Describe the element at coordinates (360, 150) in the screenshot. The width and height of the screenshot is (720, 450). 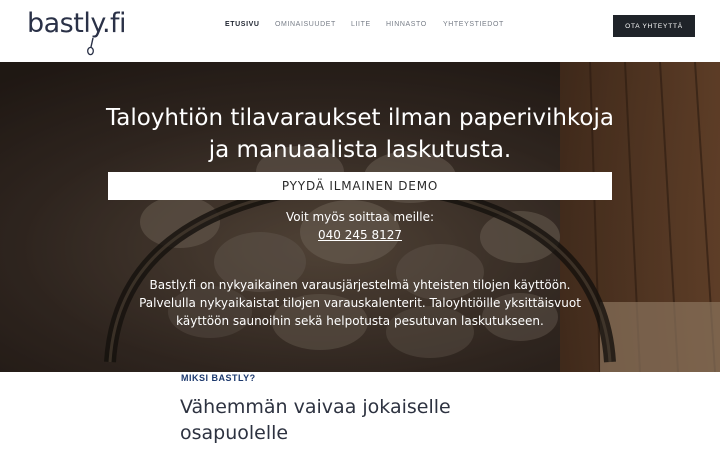
I see `hero-title-line-2: ja manuaalista laskutusta.` at that location.